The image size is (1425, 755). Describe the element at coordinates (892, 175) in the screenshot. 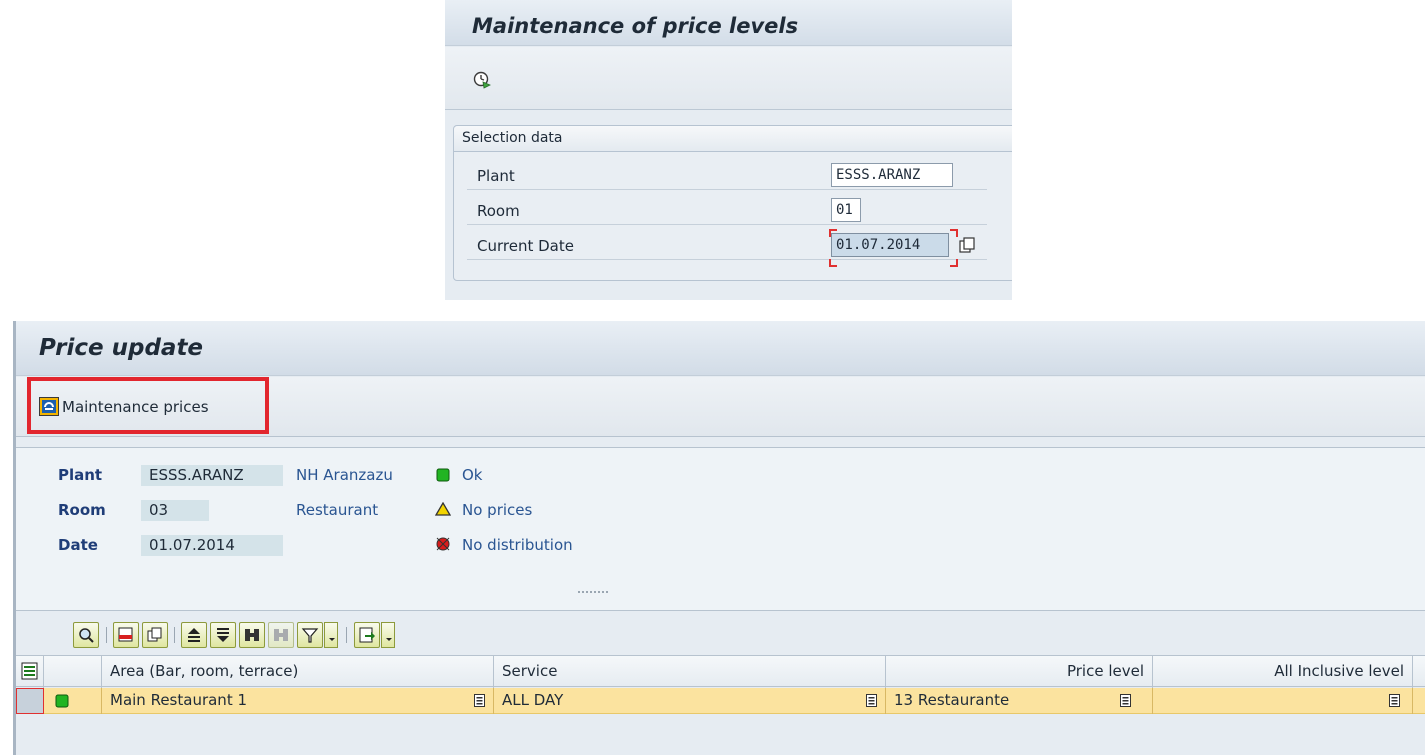

I see `plant-input: ESSS.ARANZ` at that location.